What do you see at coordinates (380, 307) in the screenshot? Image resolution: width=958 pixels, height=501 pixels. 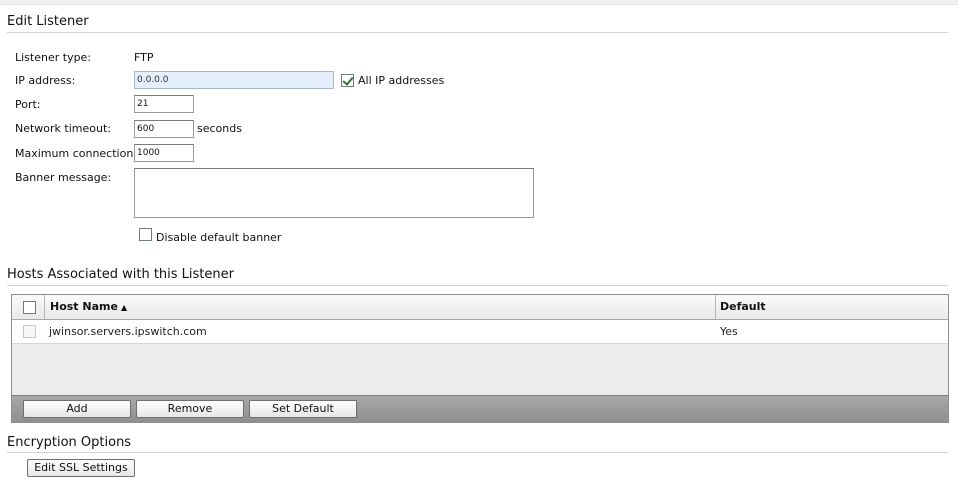 I see `column-header-host-name: Host Name ▲` at bounding box center [380, 307].